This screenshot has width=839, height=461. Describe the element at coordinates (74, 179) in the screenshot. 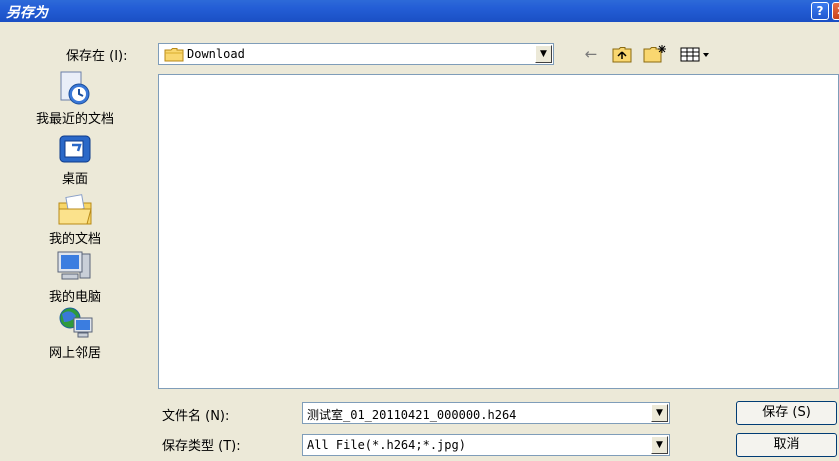

I see `place-label: 桌面` at that location.